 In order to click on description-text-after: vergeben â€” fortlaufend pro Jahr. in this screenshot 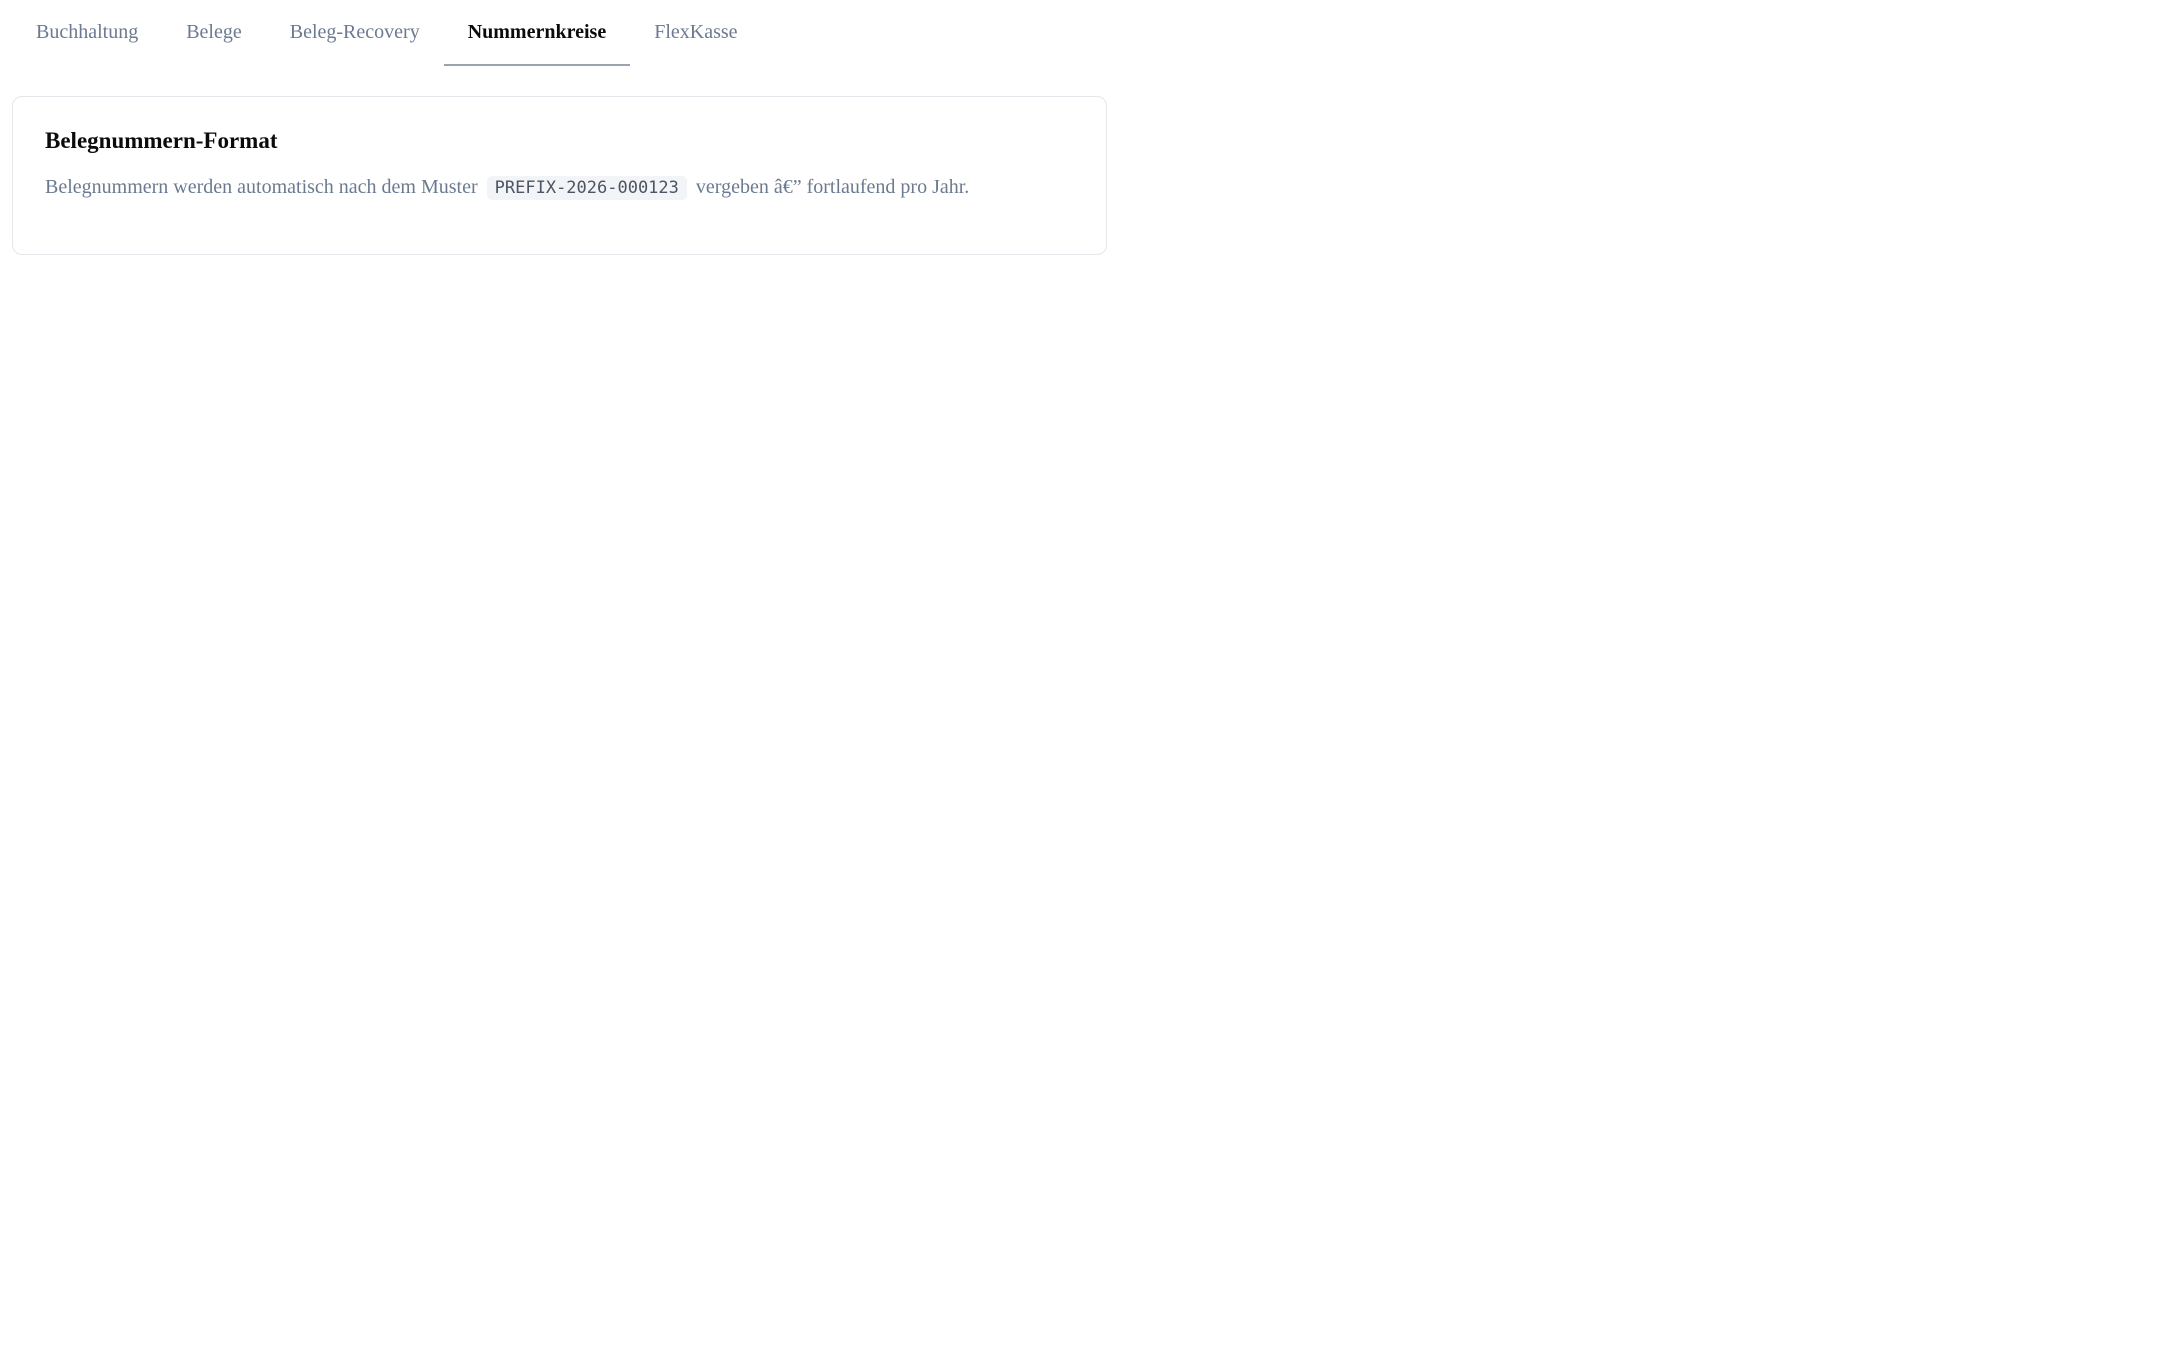, I will do `click(832, 187)`.